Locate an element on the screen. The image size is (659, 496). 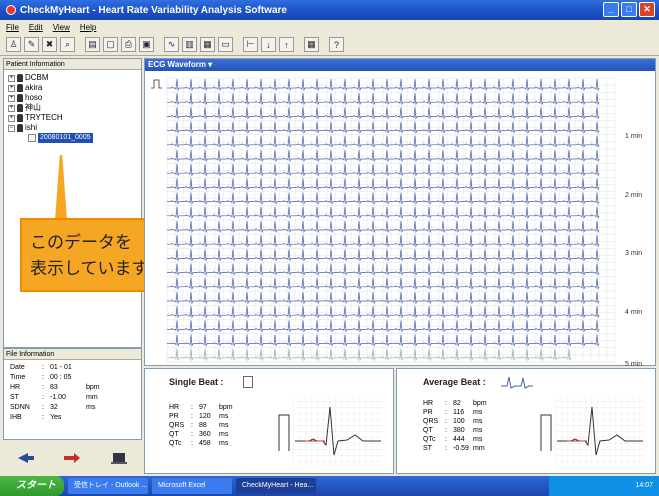
average-beat-row: ST: -0.59 mm is located at coordinates (458, 448).